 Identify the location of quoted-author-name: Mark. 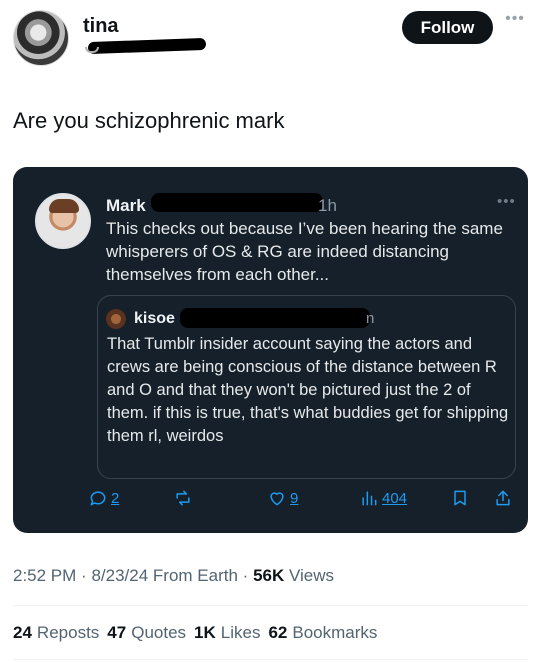
(126, 205).